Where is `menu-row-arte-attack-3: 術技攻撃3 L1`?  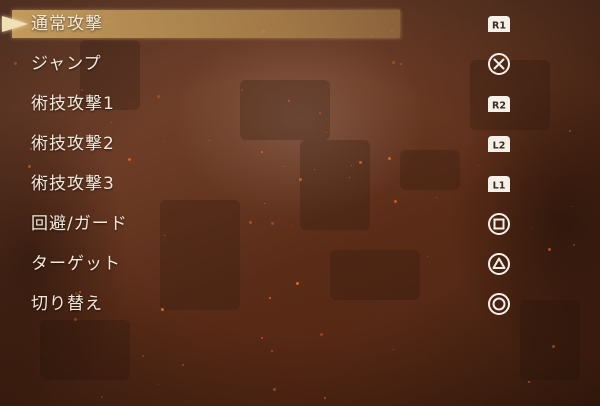 menu-row-arte-attack-3: 術技攻撃3 L1 is located at coordinates (300, 184).